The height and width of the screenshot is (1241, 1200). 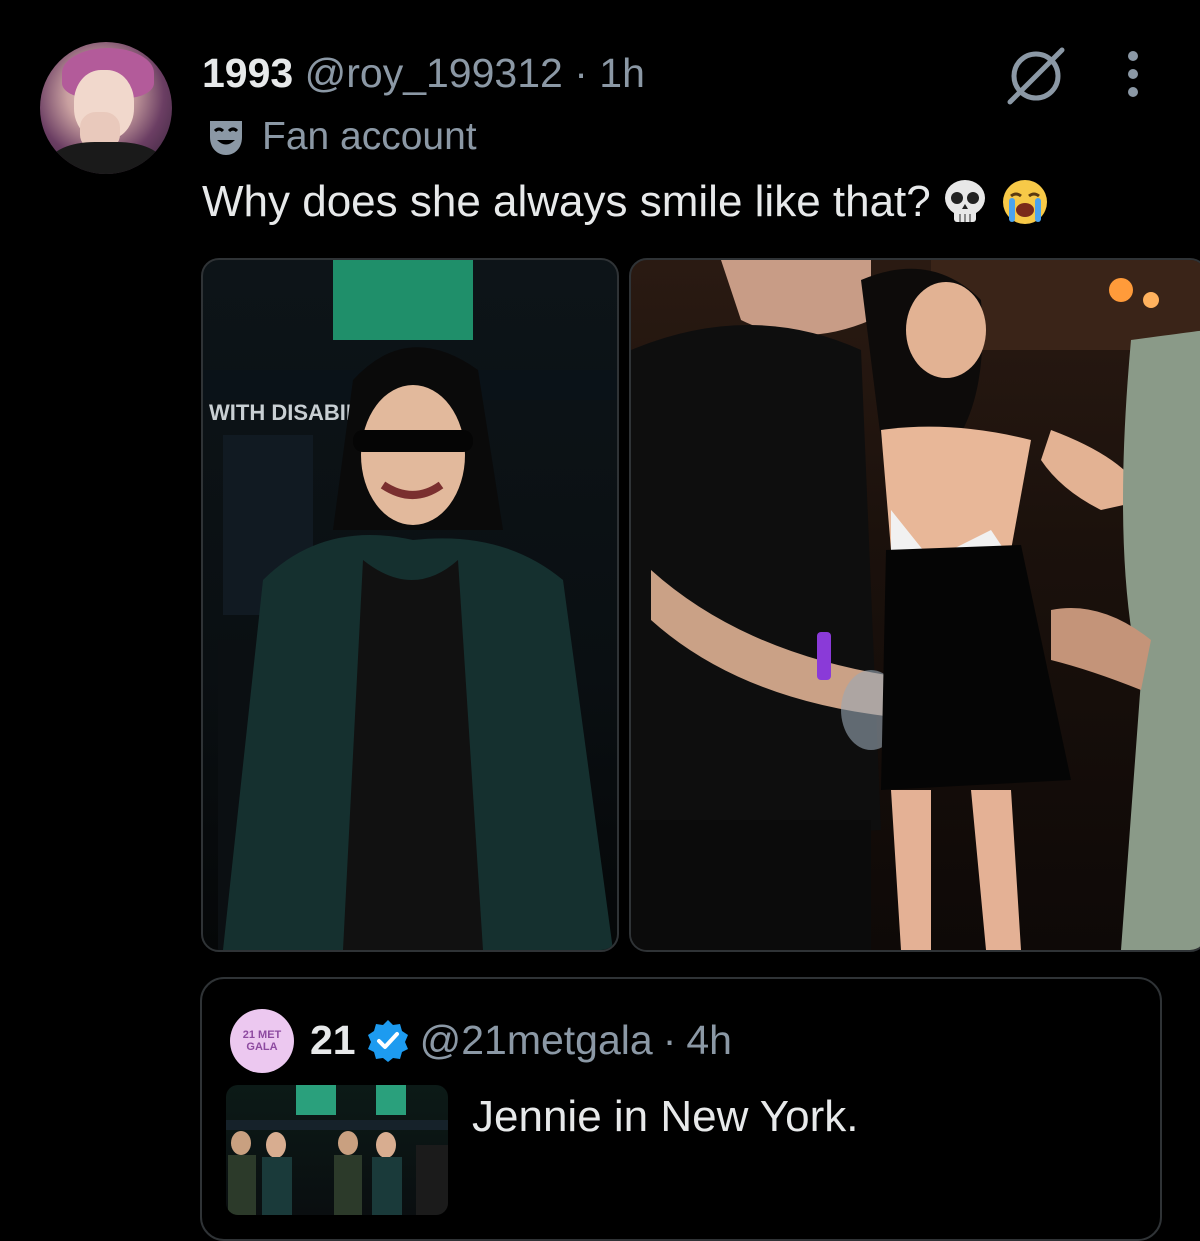 I want to click on account-label: Fan account, so click(x=340, y=137).